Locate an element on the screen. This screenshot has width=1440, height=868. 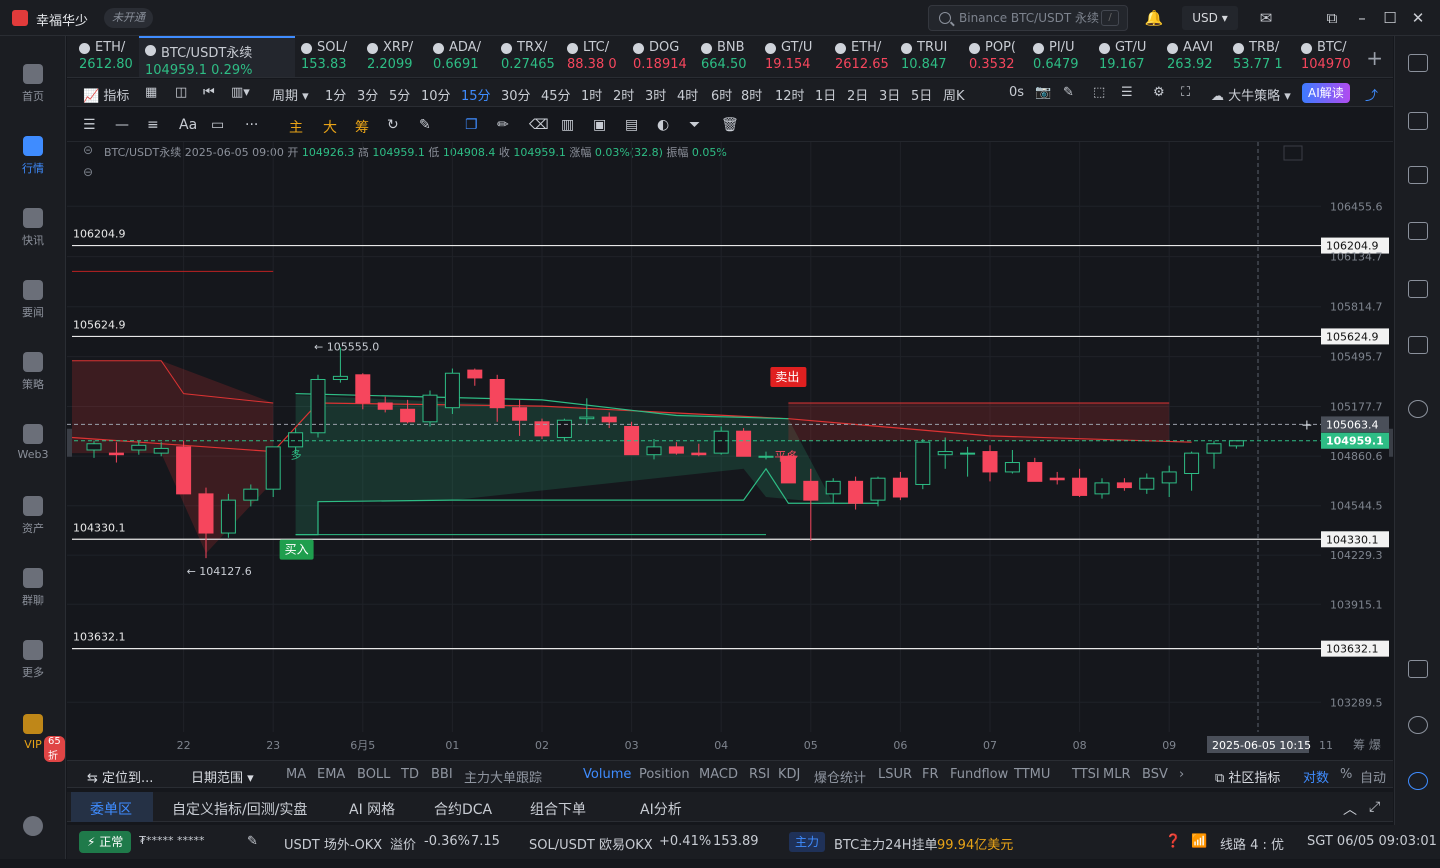
interval-option: 3时 is located at coordinates (655, 94).